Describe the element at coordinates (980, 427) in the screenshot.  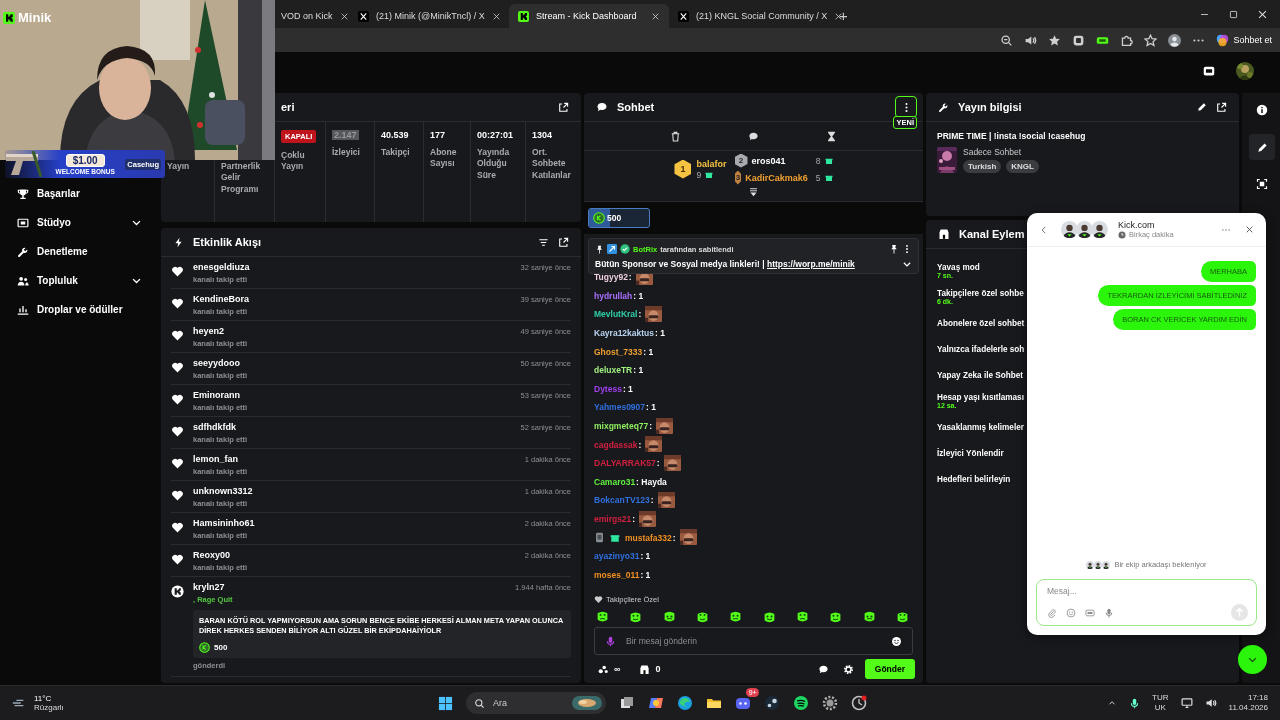
I see `setting-label: Yasaklanmış kelimeler` at that location.